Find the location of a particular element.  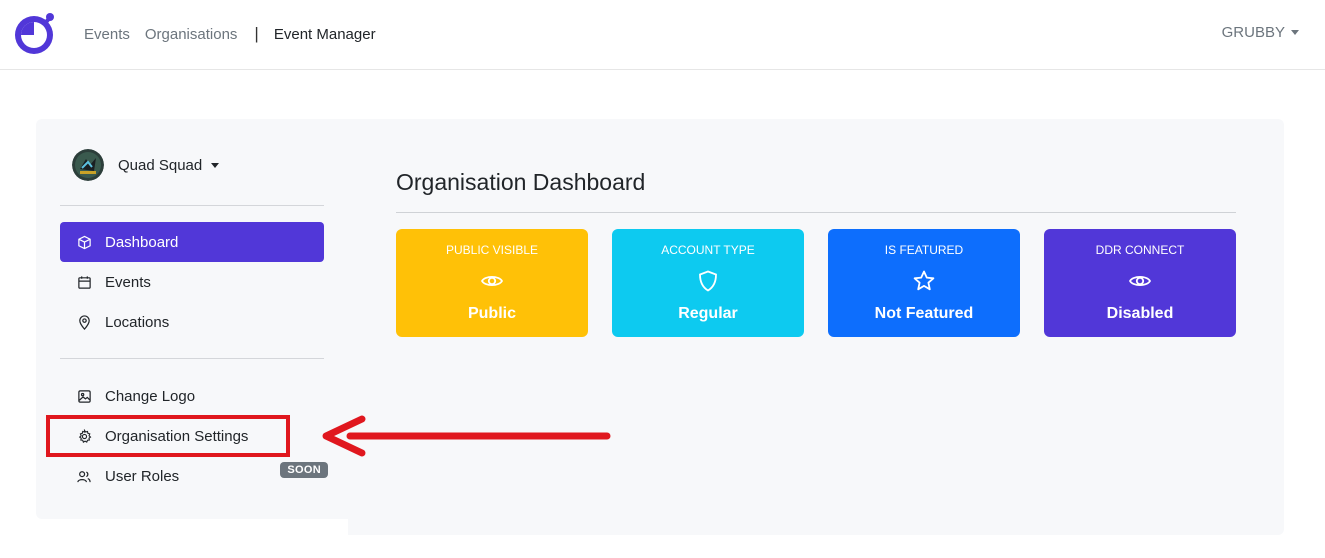

calendar-icon is located at coordinates (84, 282).